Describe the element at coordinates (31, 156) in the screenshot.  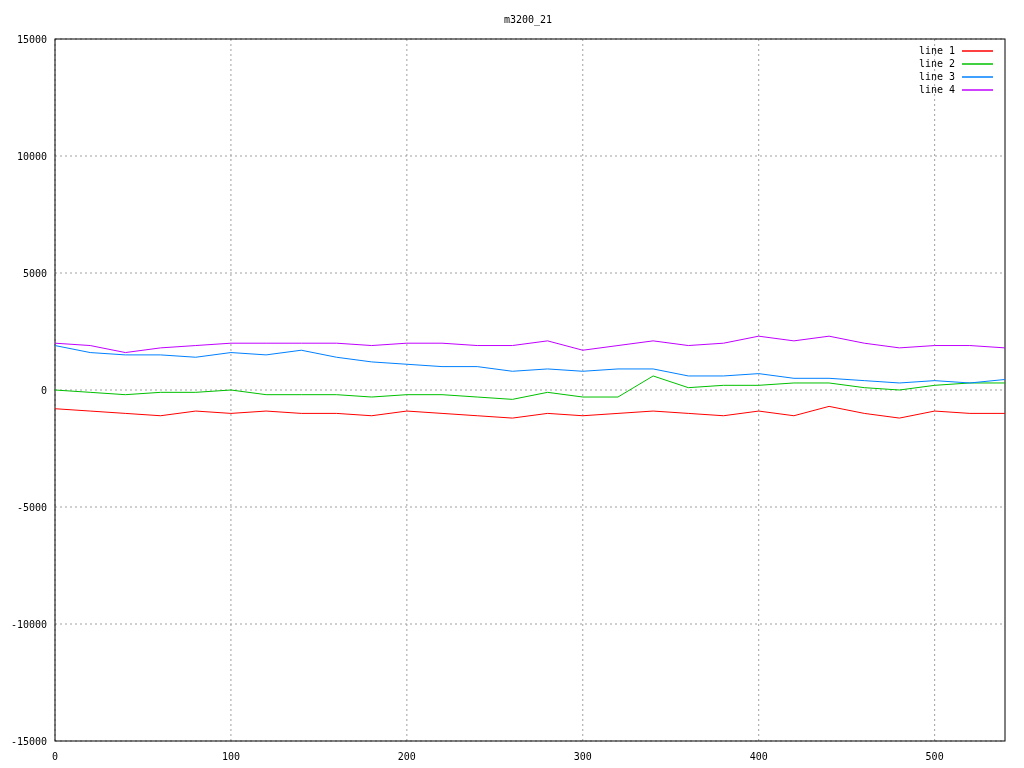
I see `y-tick-label: 10000` at that location.